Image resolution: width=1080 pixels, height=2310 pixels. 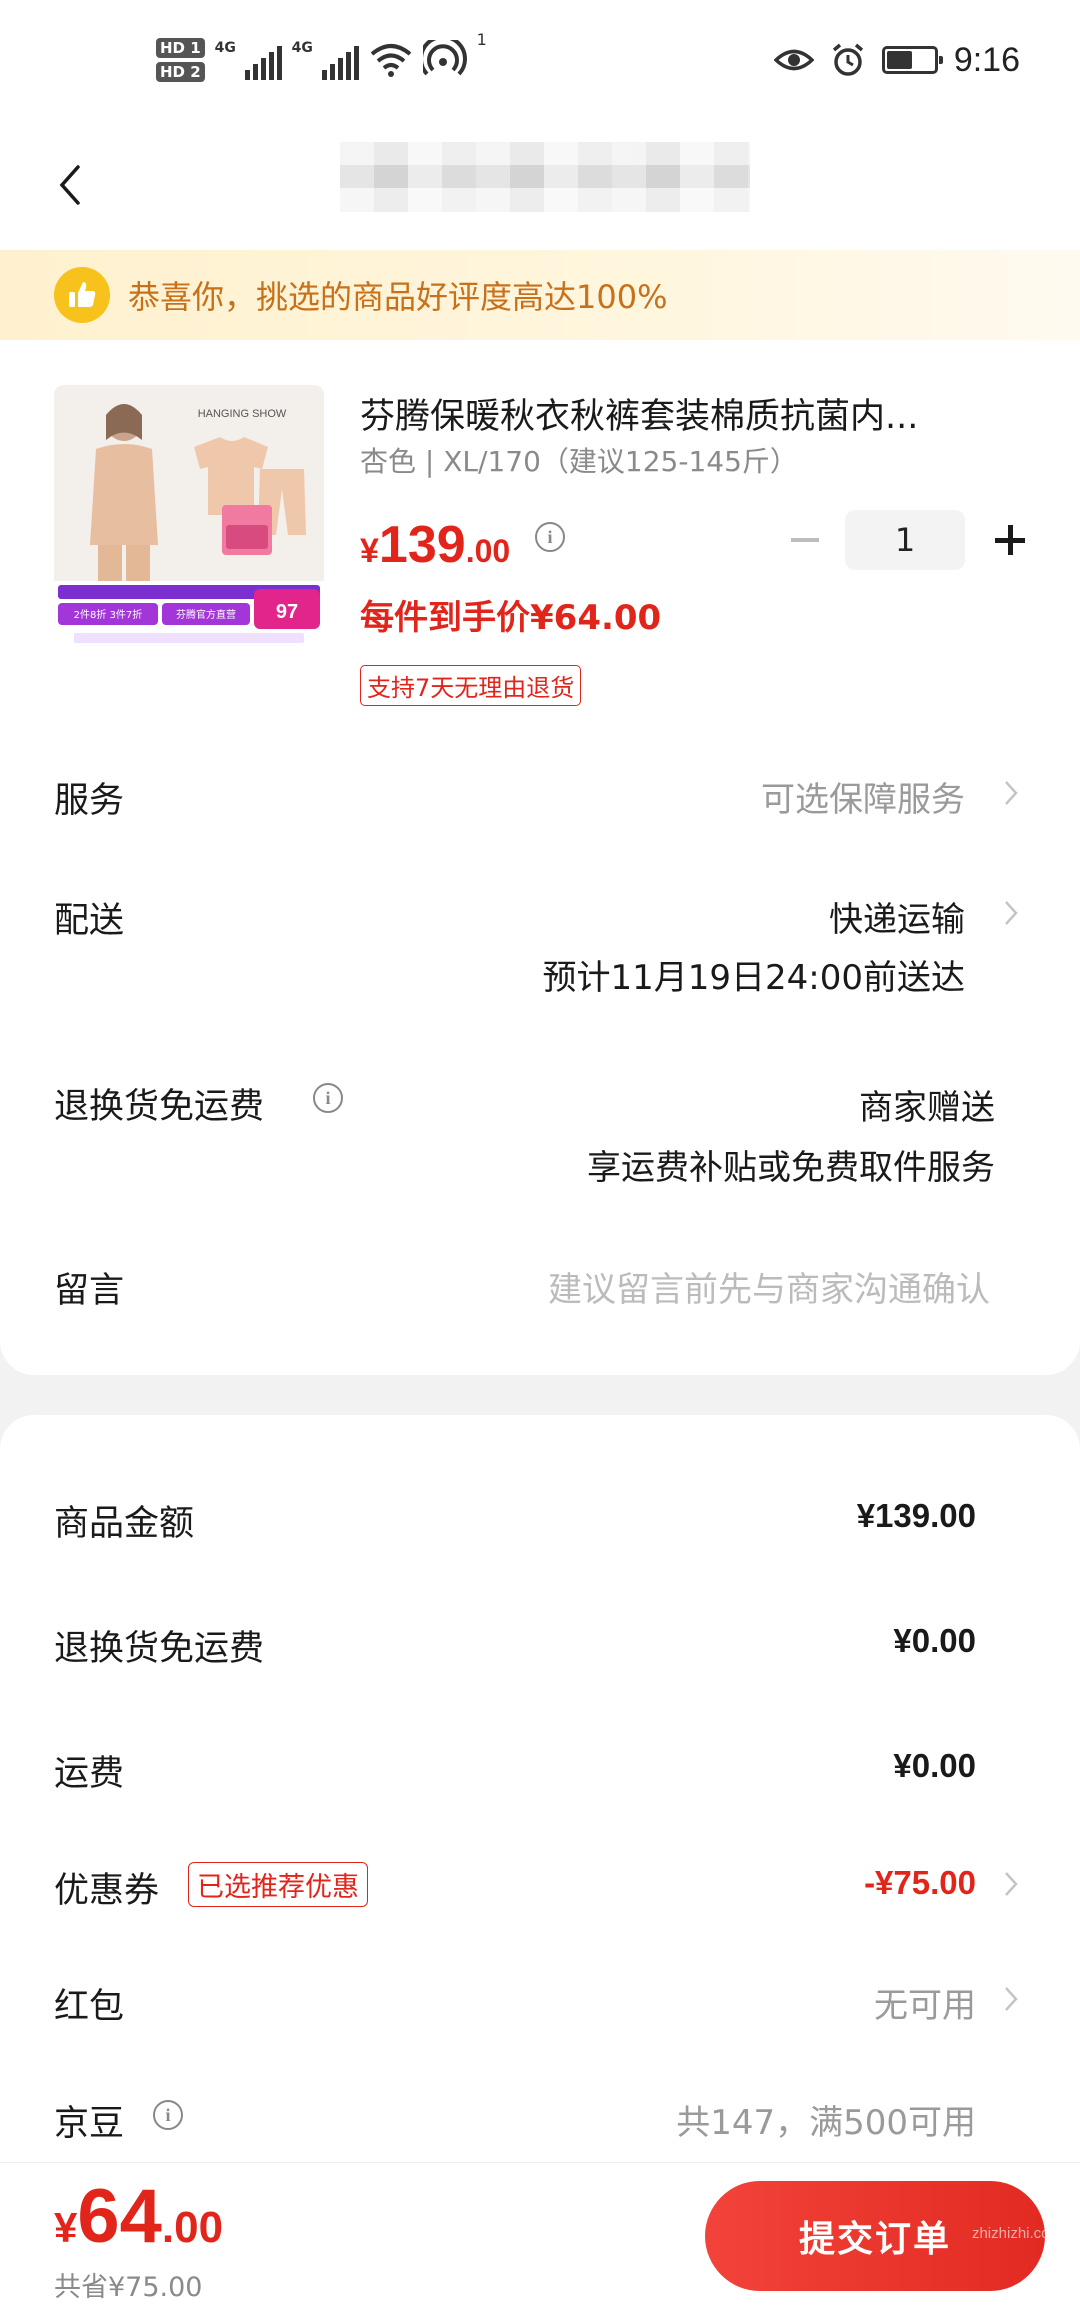 I want to click on jingdou-info-icon: i, so click(x=168, y=2115).